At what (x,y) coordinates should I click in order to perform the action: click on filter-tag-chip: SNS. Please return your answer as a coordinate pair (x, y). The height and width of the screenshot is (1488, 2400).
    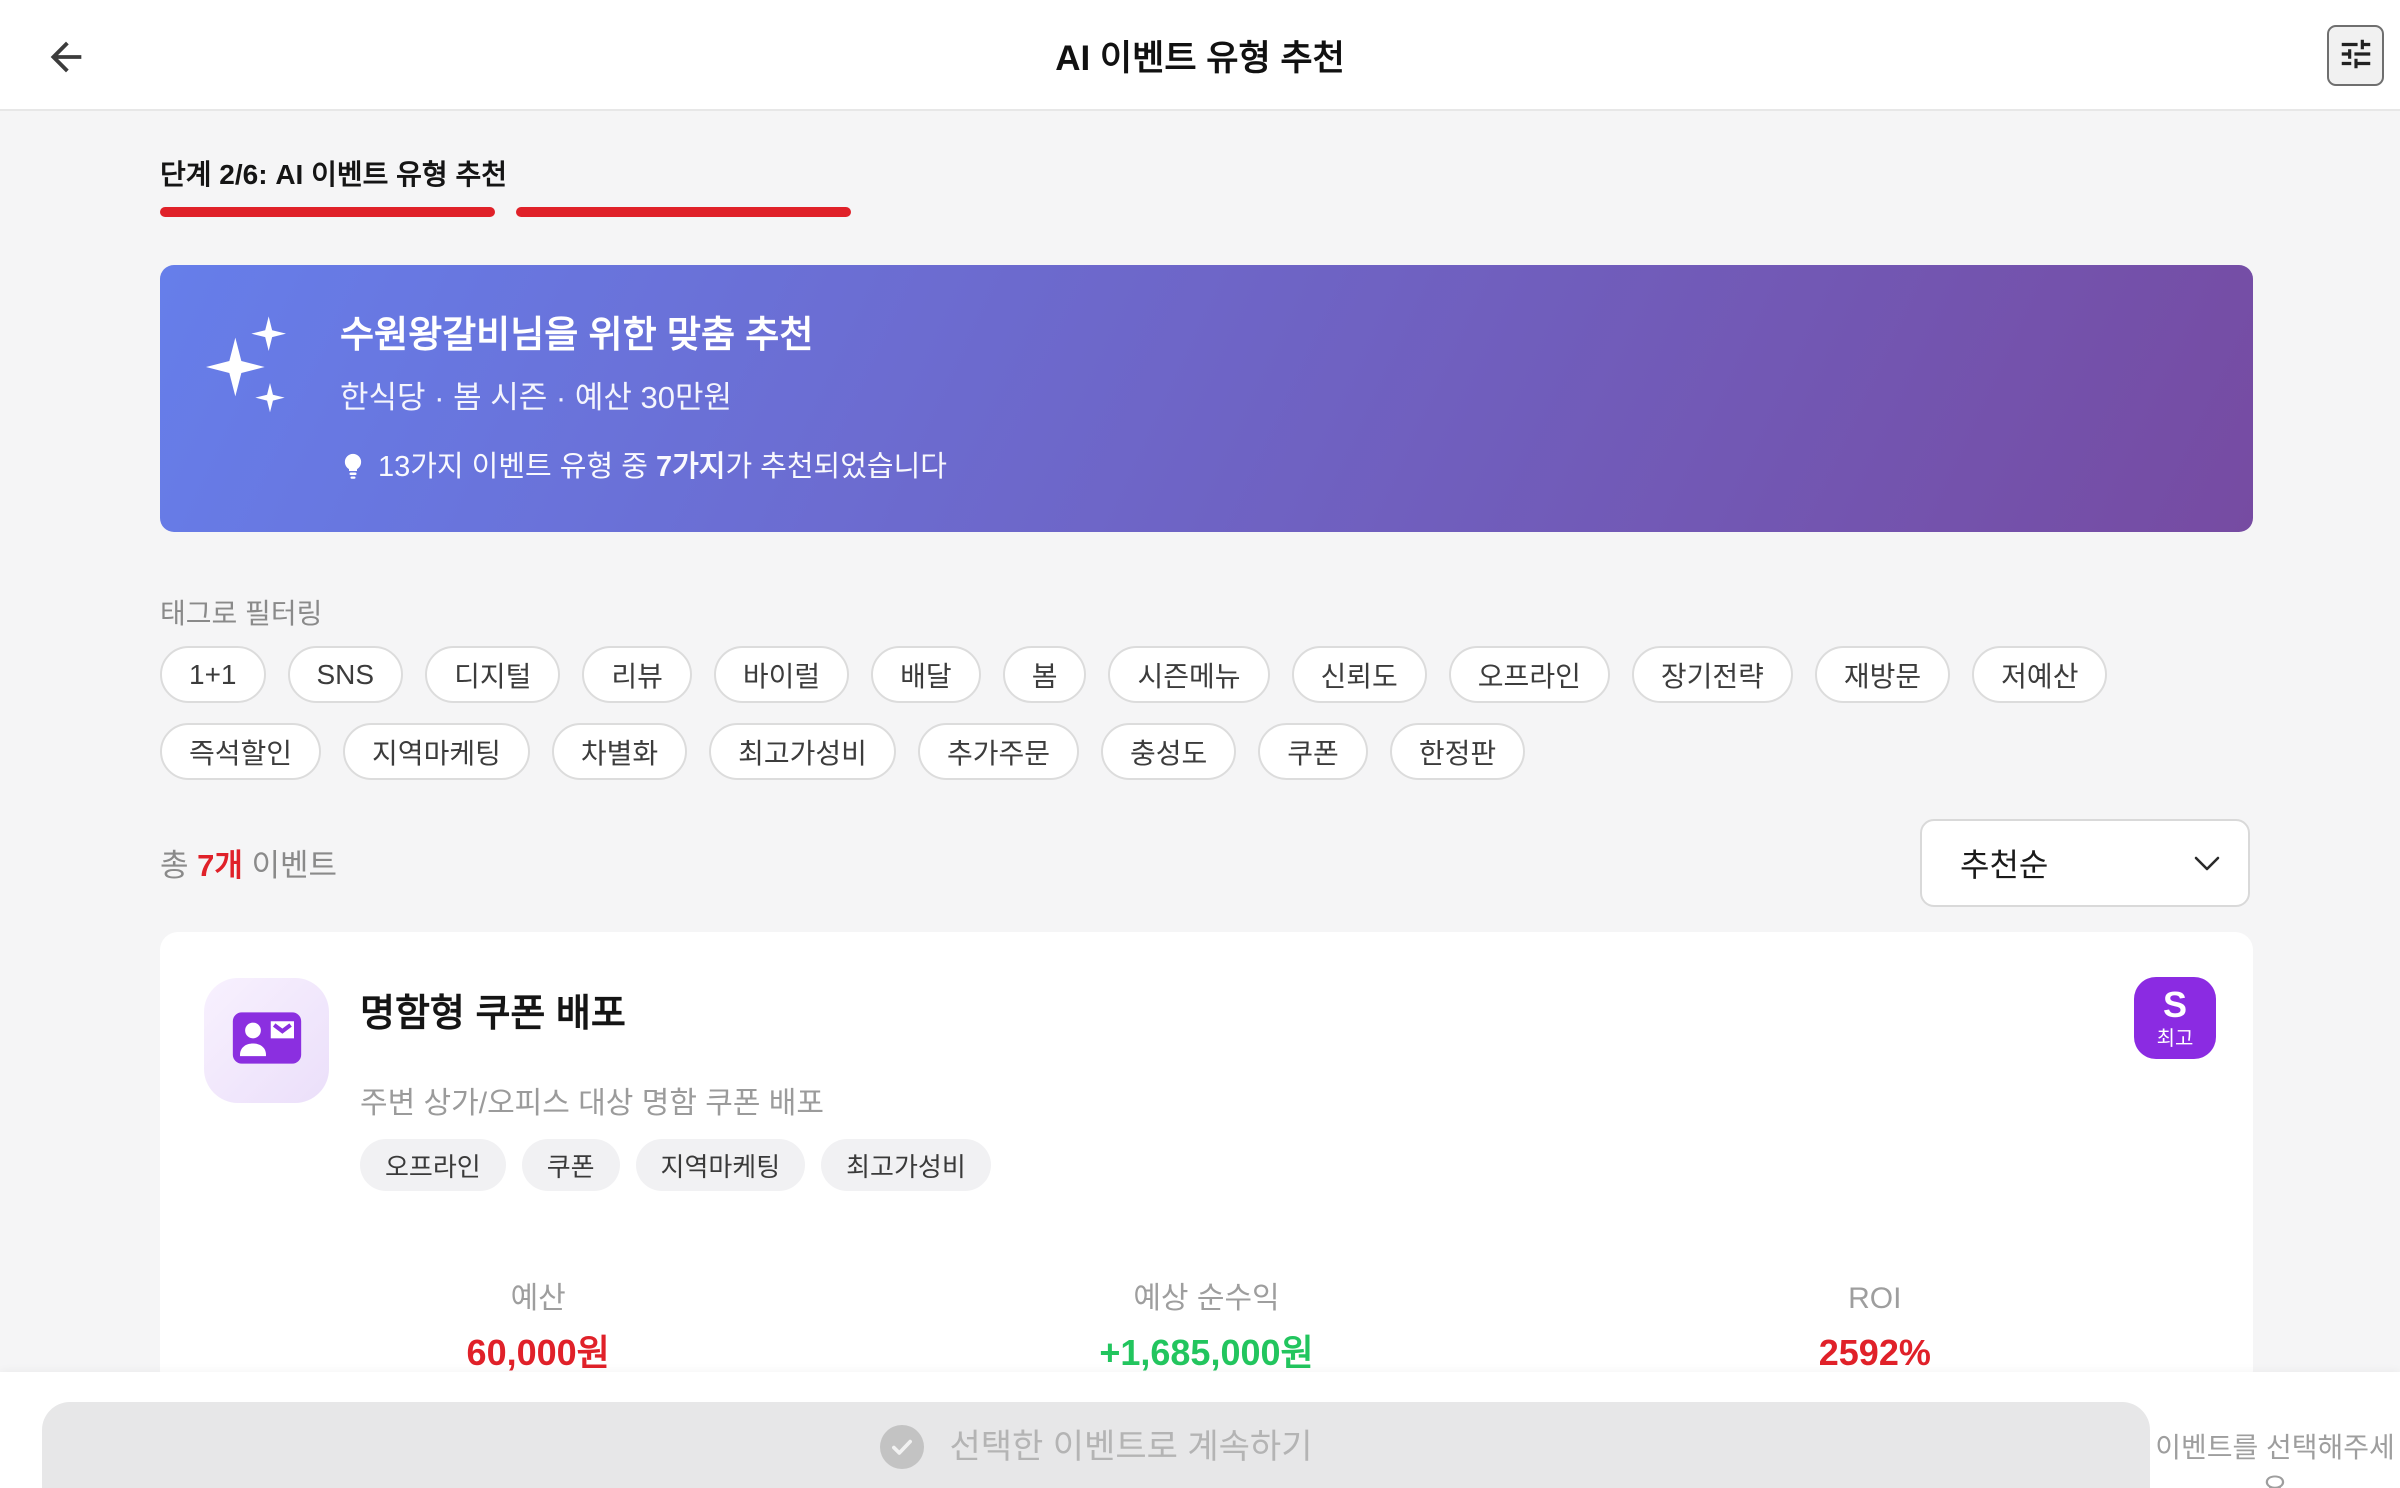
    Looking at the image, I should click on (345, 674).